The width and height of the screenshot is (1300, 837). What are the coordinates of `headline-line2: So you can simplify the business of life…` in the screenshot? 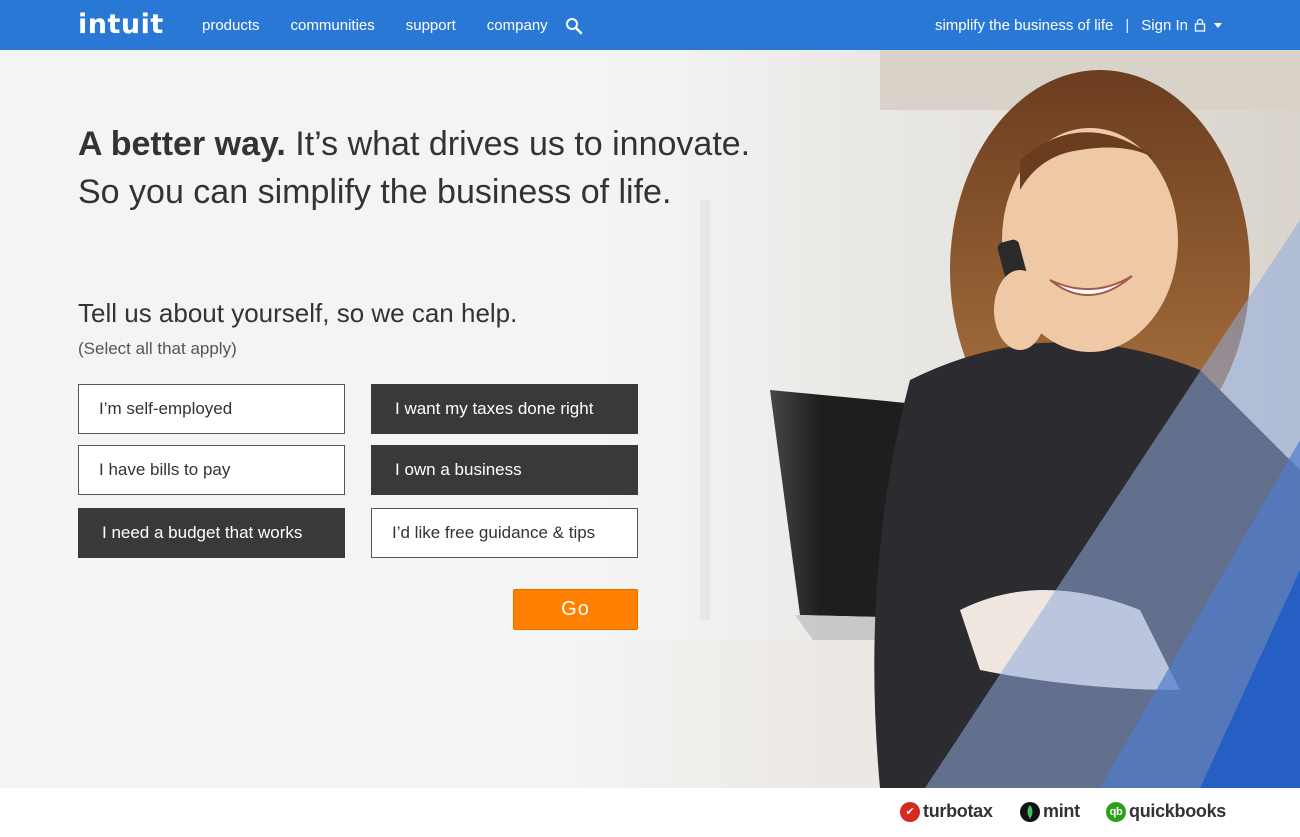 It's located at (375, 192).